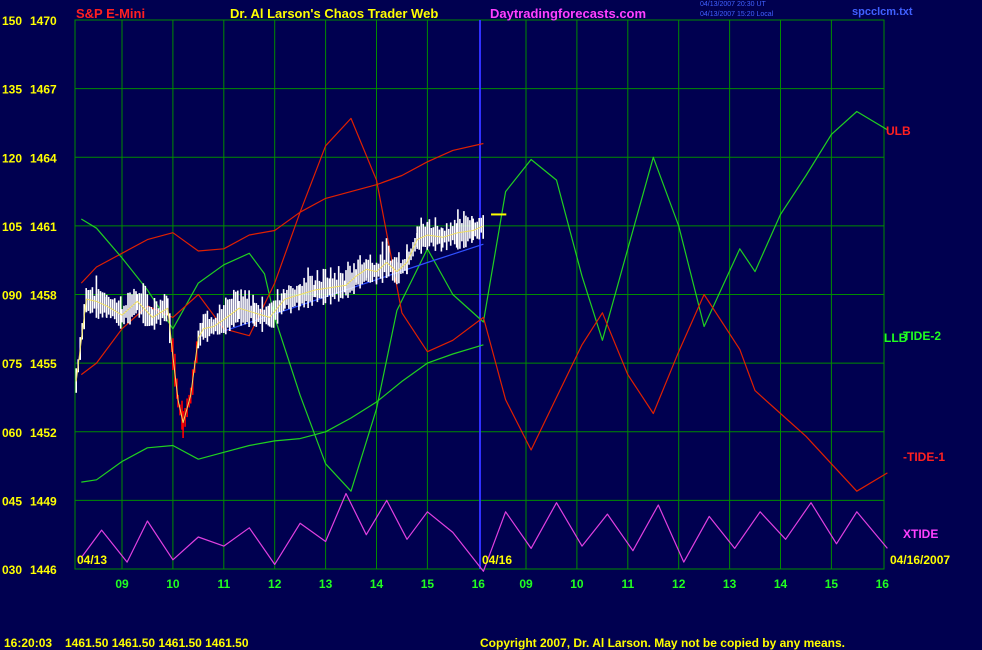 The height and width of the screenshot is (650, 982). I want to click on website-link: Daytradingforecasts.com, so click(568, 13).